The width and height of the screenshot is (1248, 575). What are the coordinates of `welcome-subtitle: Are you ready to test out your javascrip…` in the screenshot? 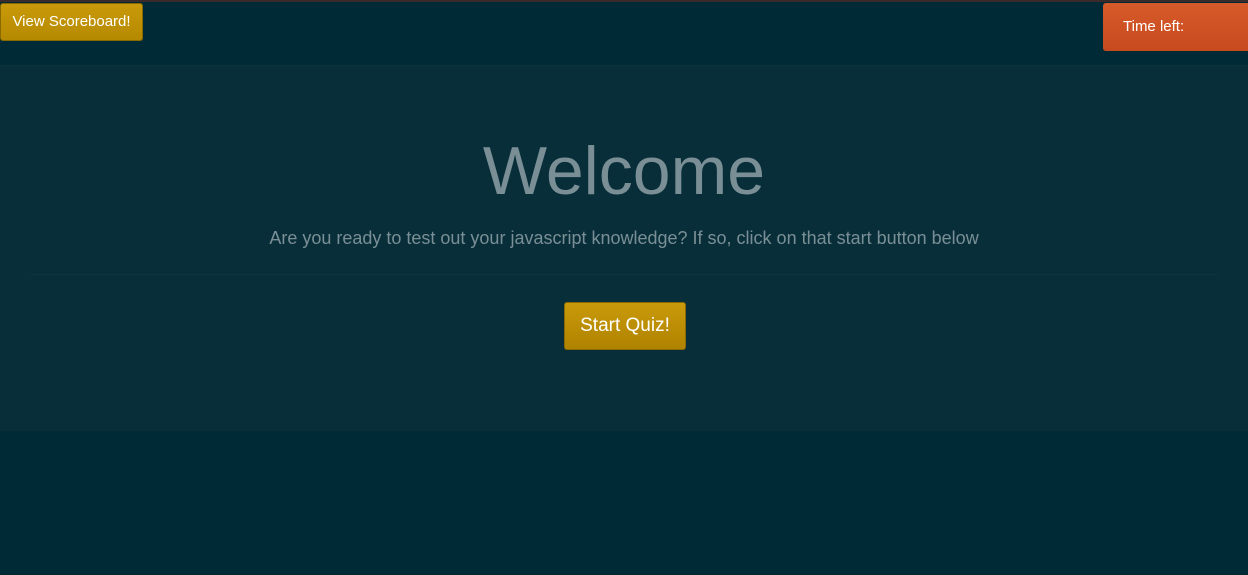 It's located at (624, 238).